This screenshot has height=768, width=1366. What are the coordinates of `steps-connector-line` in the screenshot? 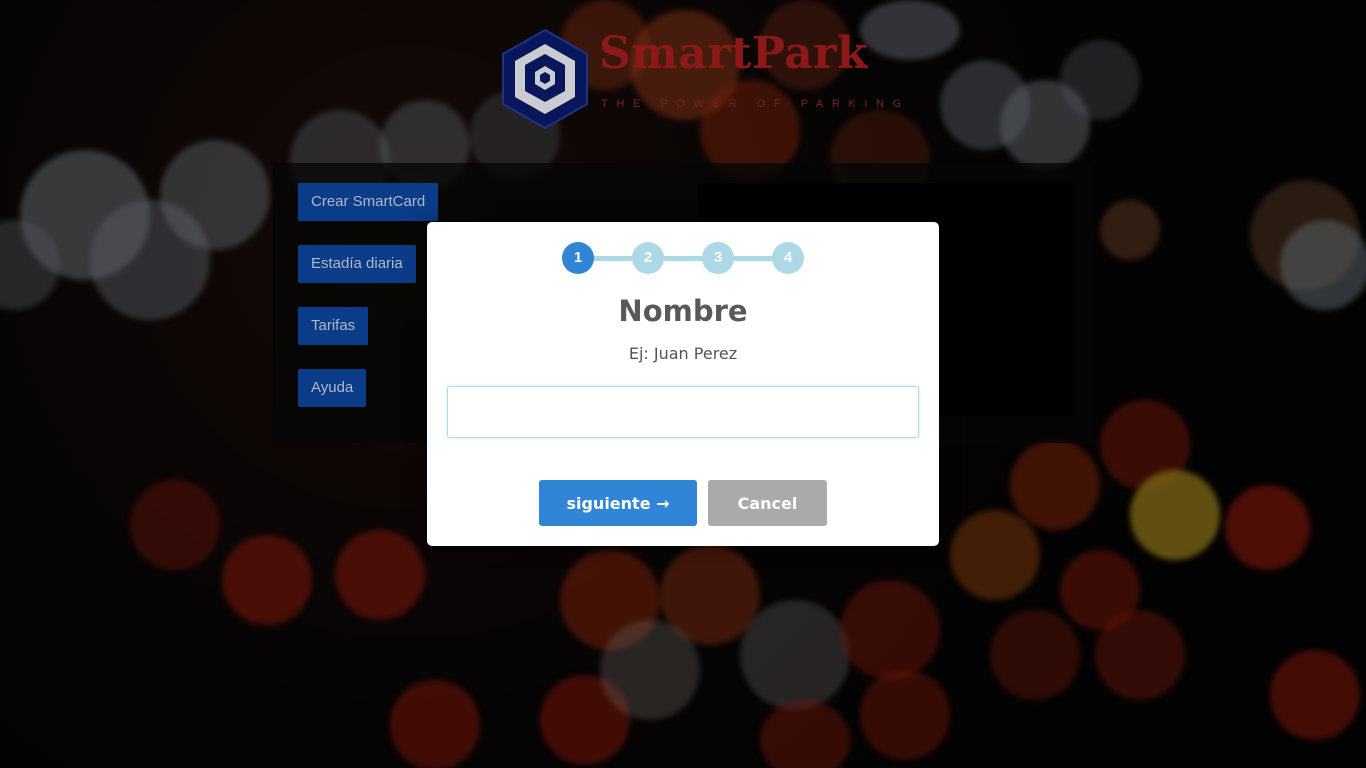 It's located at (683, 258).